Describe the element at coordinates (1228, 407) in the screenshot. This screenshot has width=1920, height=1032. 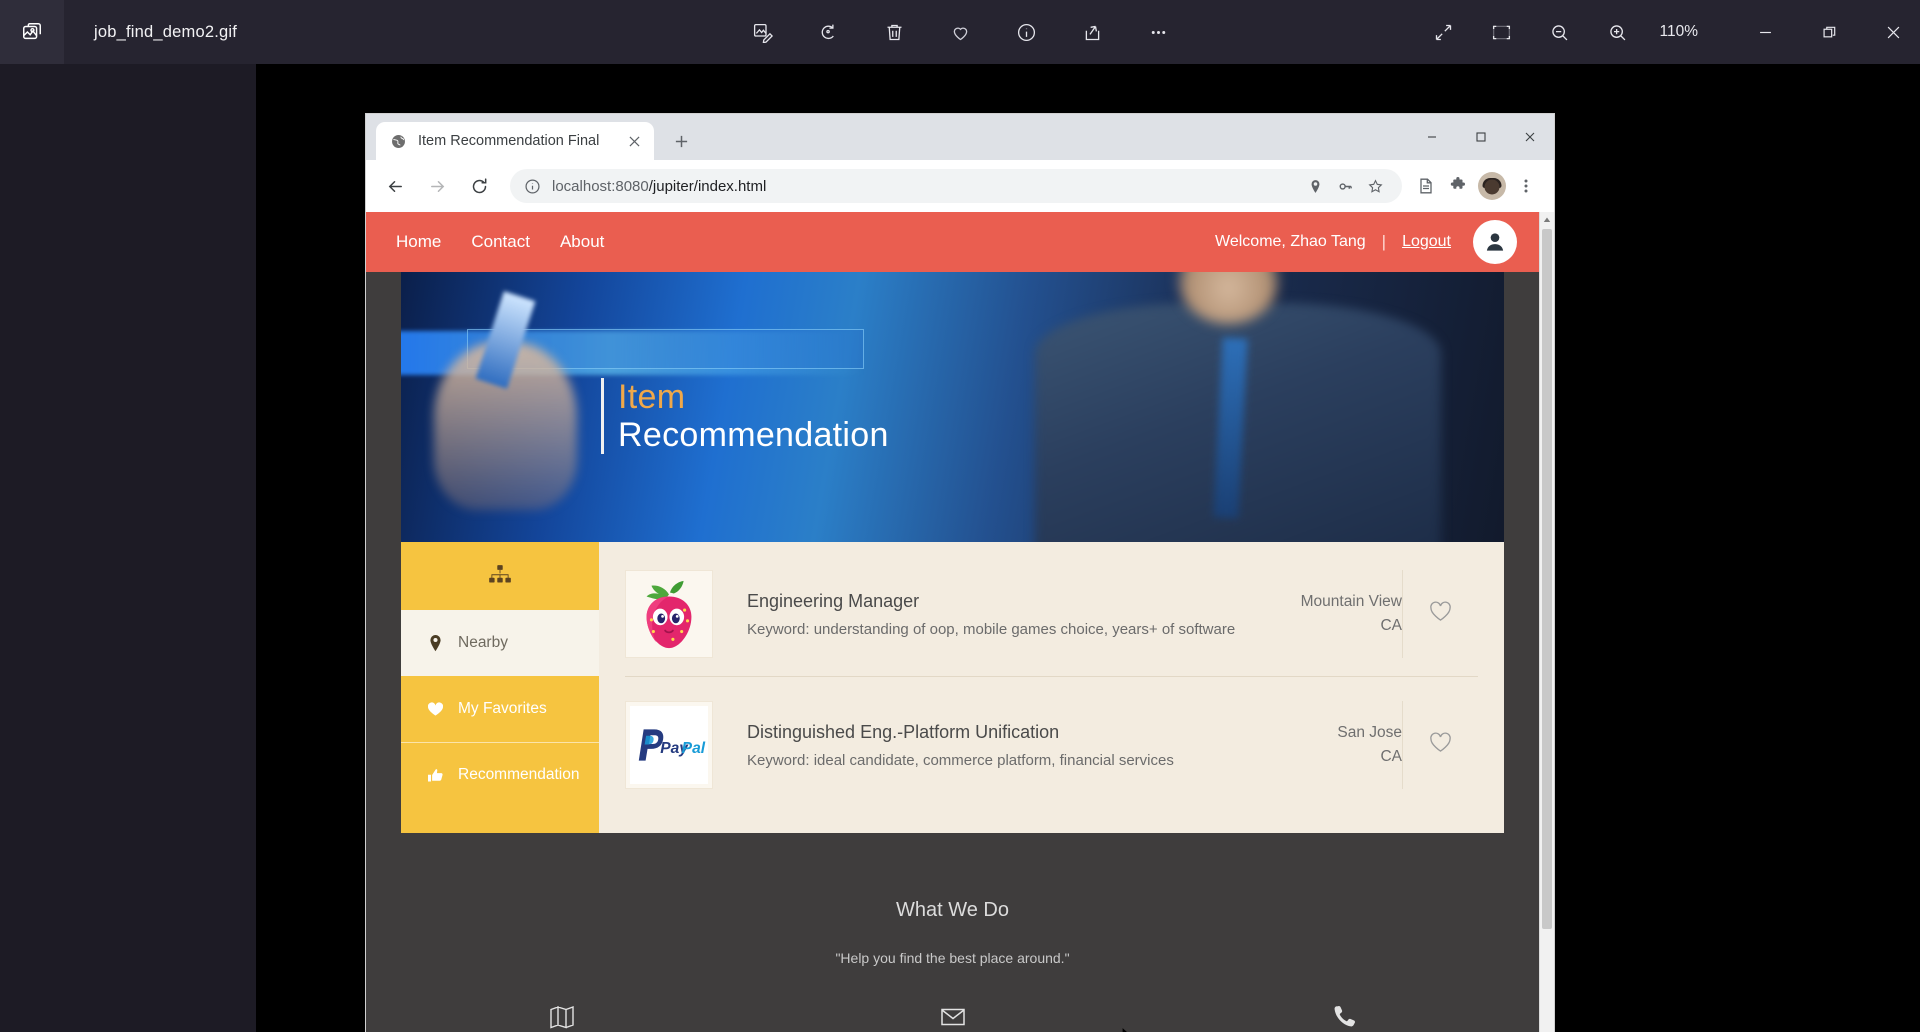
I see `hero-businessman-image` at that location.